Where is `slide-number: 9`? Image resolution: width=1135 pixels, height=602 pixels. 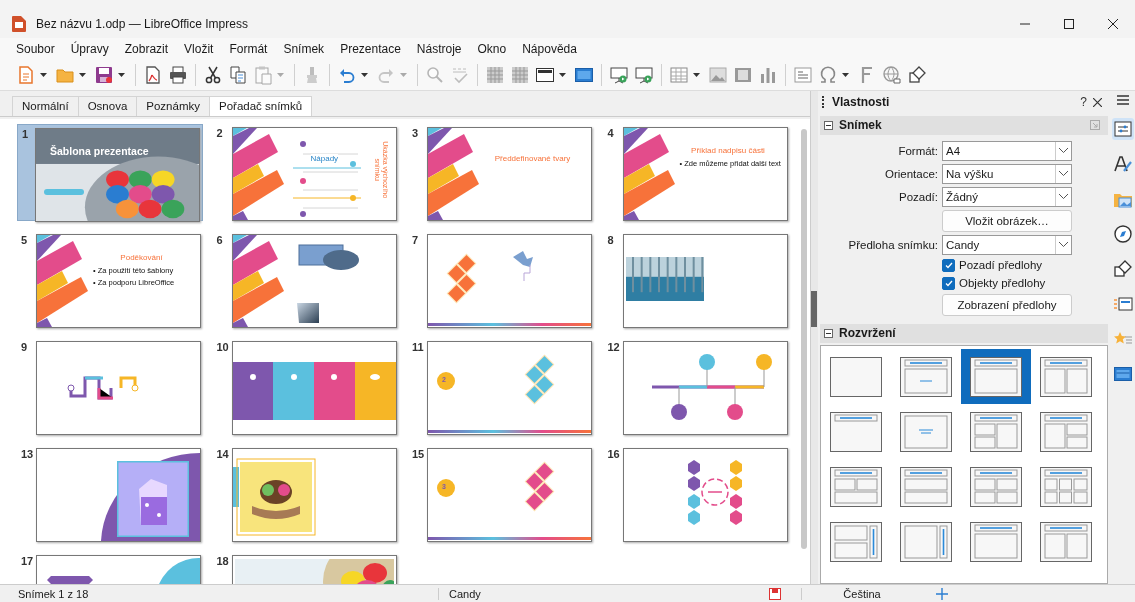 slide-number: 9 is located at coordinates (24, 347).